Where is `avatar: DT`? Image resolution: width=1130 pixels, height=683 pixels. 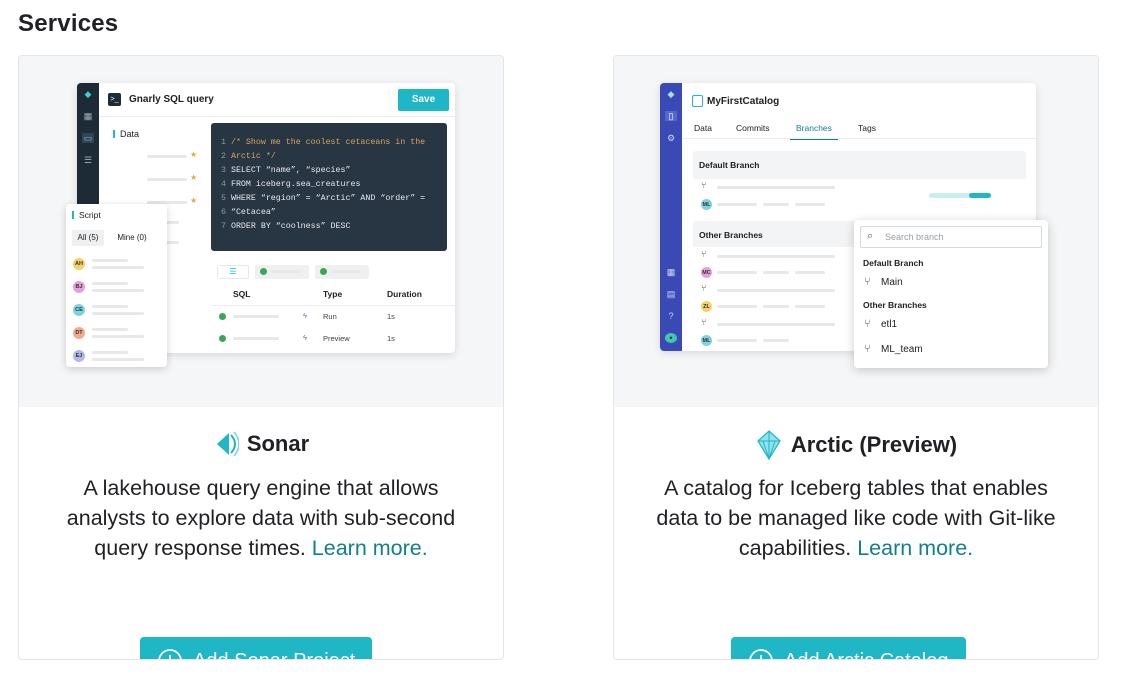 avatar: DT is located at coordinates (79, 333).